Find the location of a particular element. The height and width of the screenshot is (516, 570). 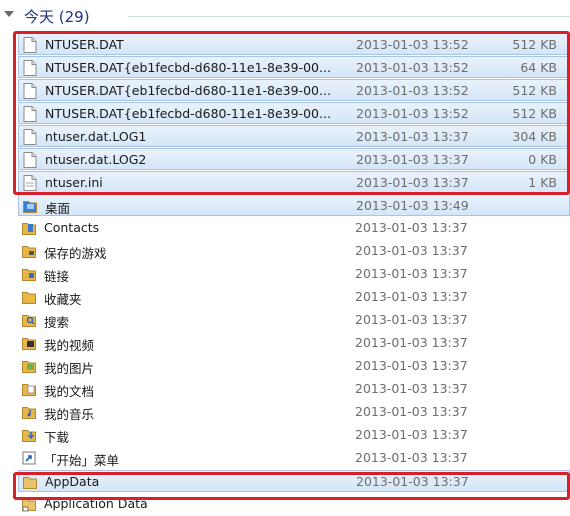

list-item: 搜索 2013-01-03 13:37 is located at coordinates (294, 320).